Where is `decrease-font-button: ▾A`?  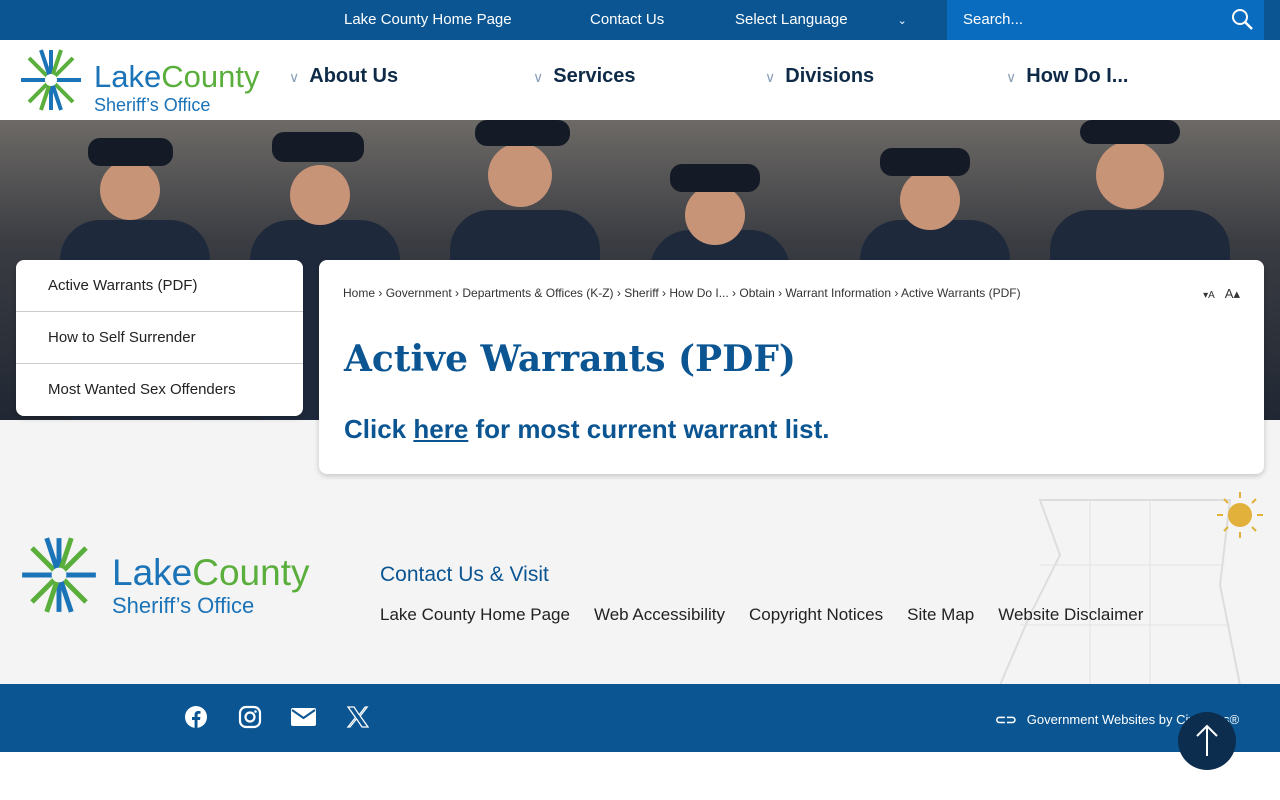 decrease-font-button: ▾A is located at coordinates (1209, 295).